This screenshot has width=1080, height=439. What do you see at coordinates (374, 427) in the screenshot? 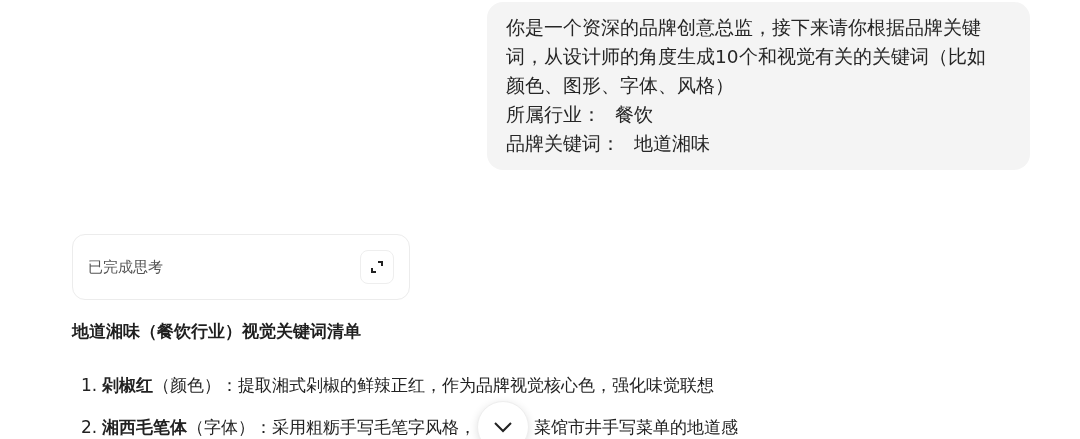
I see `keyword-description: 采用粗粝手写毛笔字风格，` at bounding box center [374, 427].